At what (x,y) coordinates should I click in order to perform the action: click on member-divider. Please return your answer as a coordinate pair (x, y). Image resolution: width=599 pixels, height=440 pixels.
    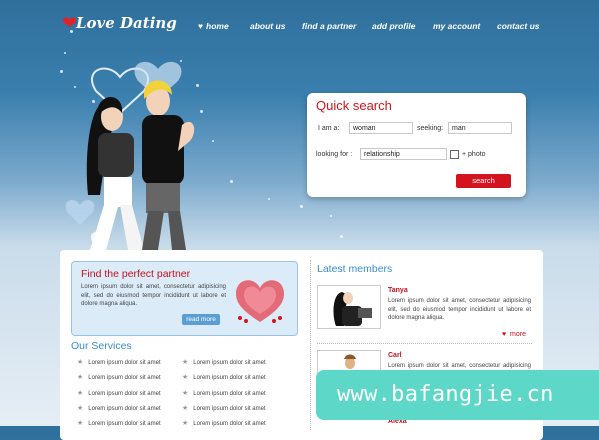
    Looking at the image, I should click on (424, 343).